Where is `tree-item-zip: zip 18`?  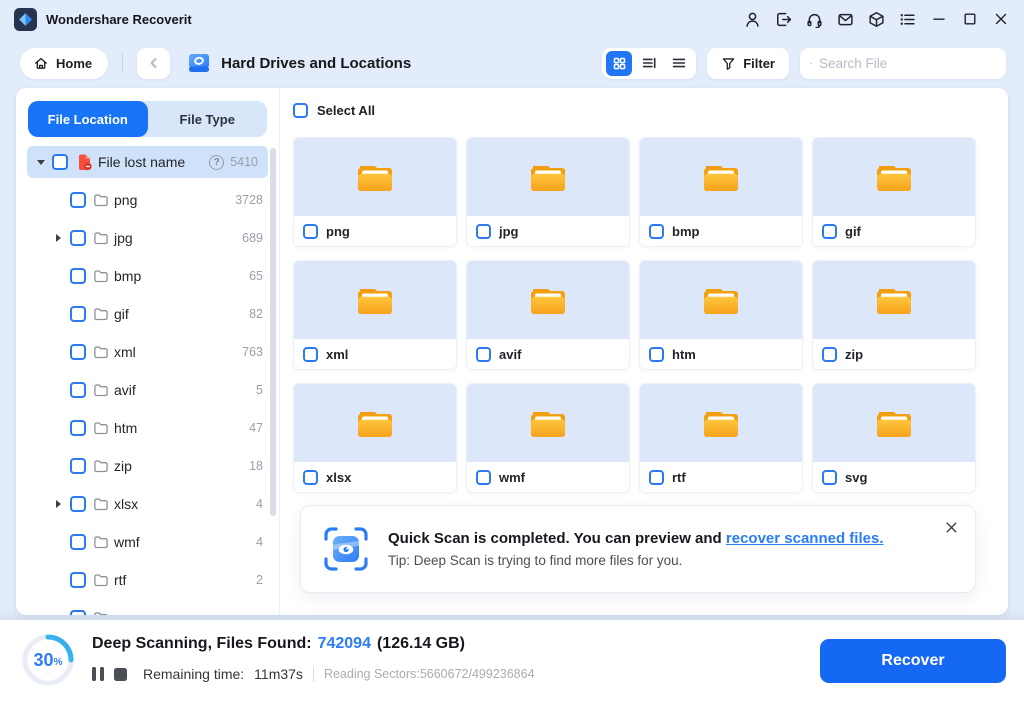 tree-item-zip: zip 18 is located at coordinates (147, 466).